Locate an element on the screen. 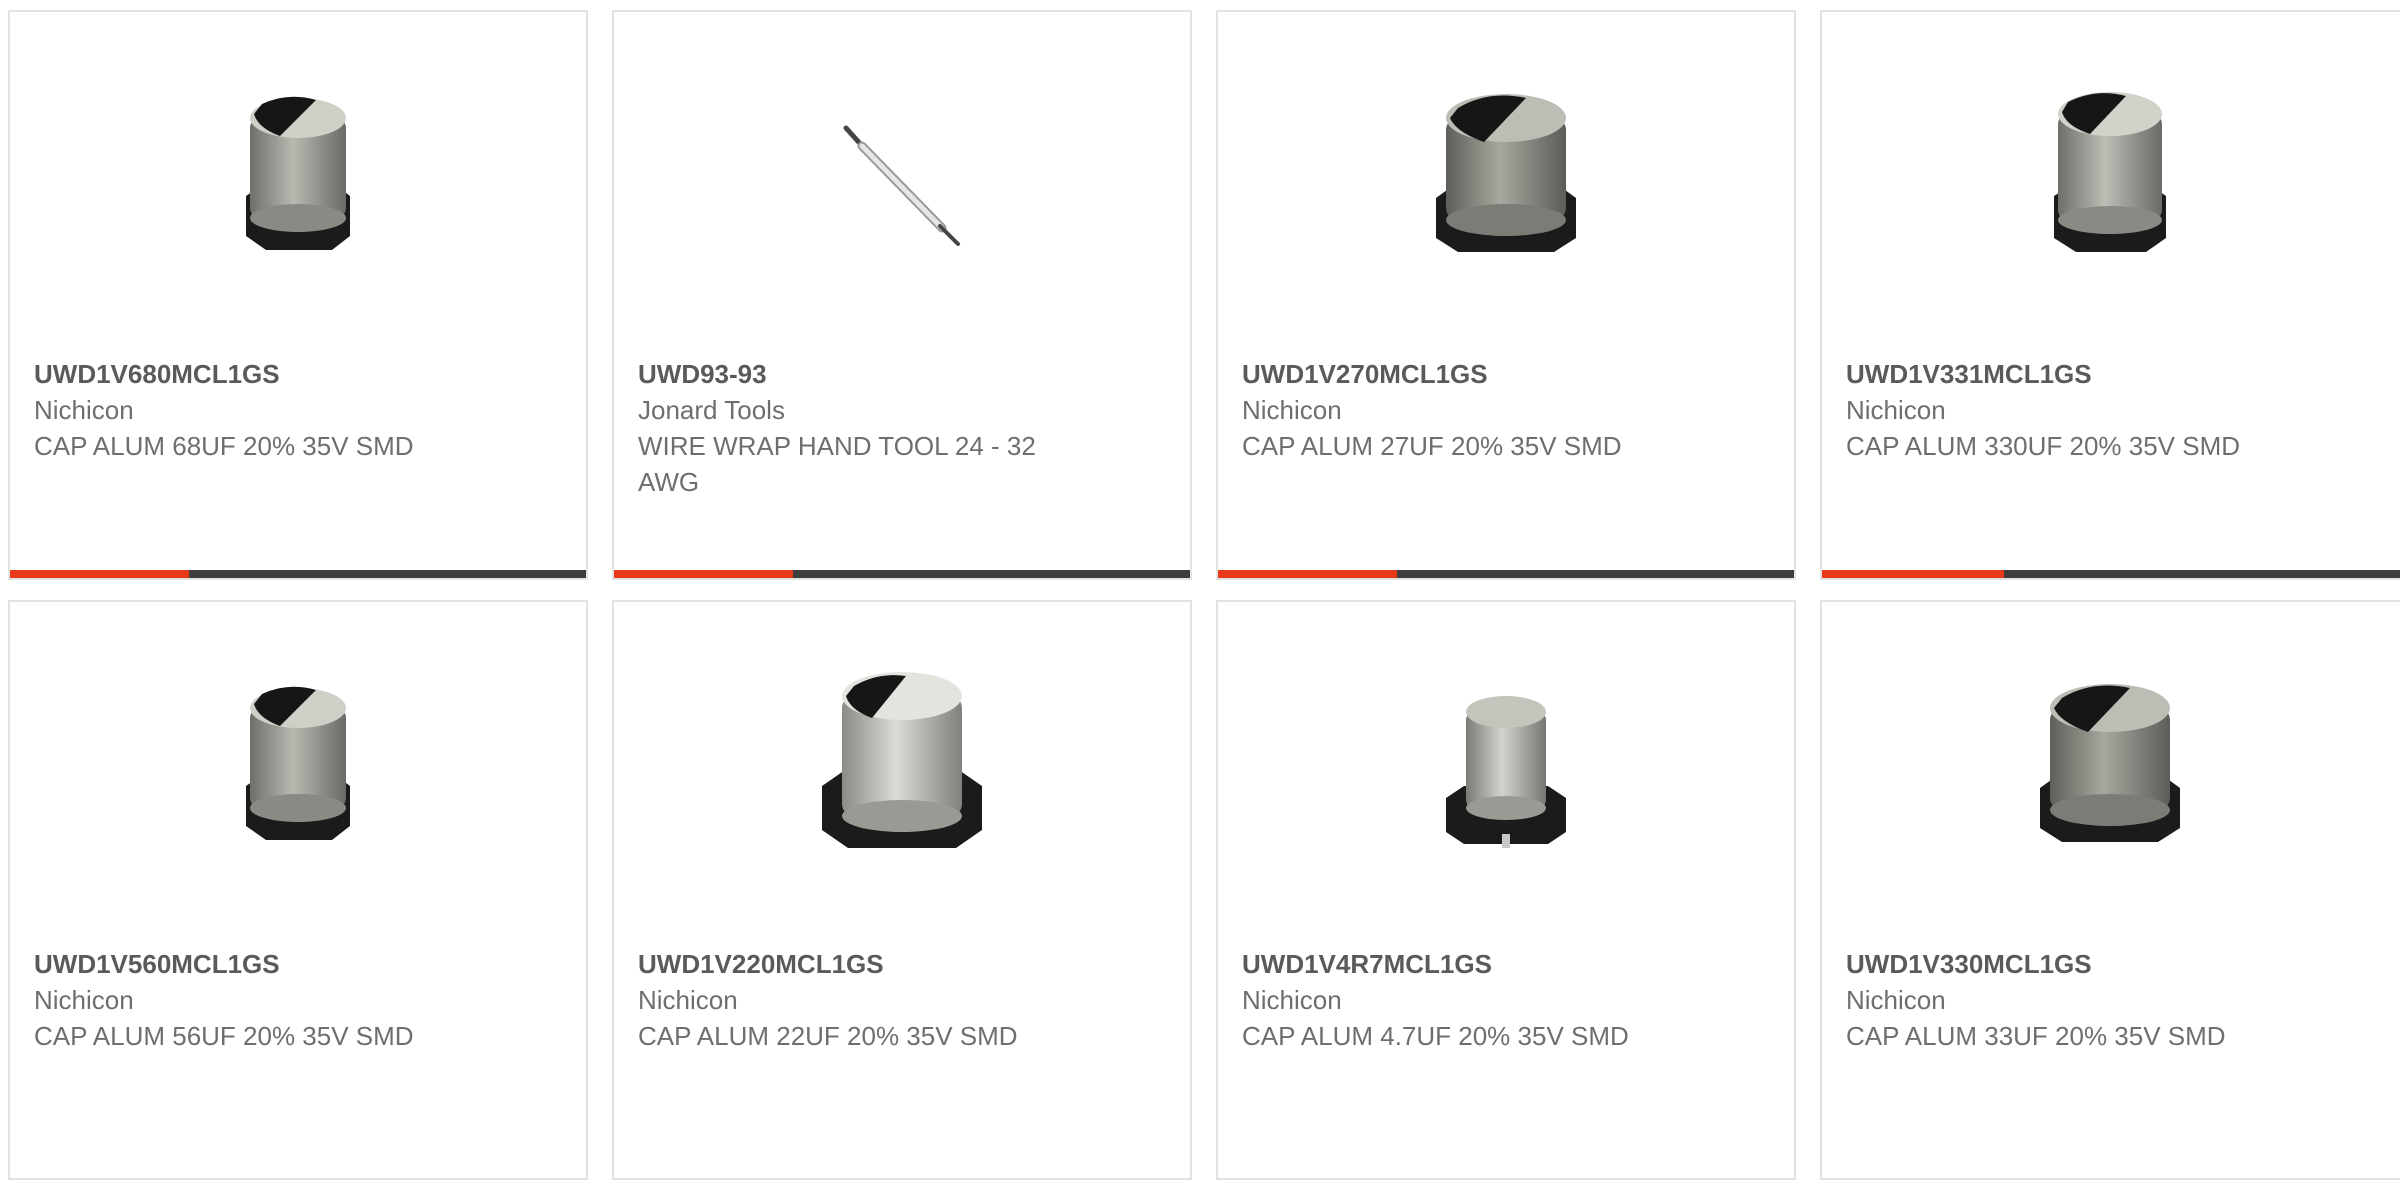 This screenshot has height=1180, width=2400. product-description: CAP ALUM 22UF 20% 35V SMD is located at coordinates (828, 1036).